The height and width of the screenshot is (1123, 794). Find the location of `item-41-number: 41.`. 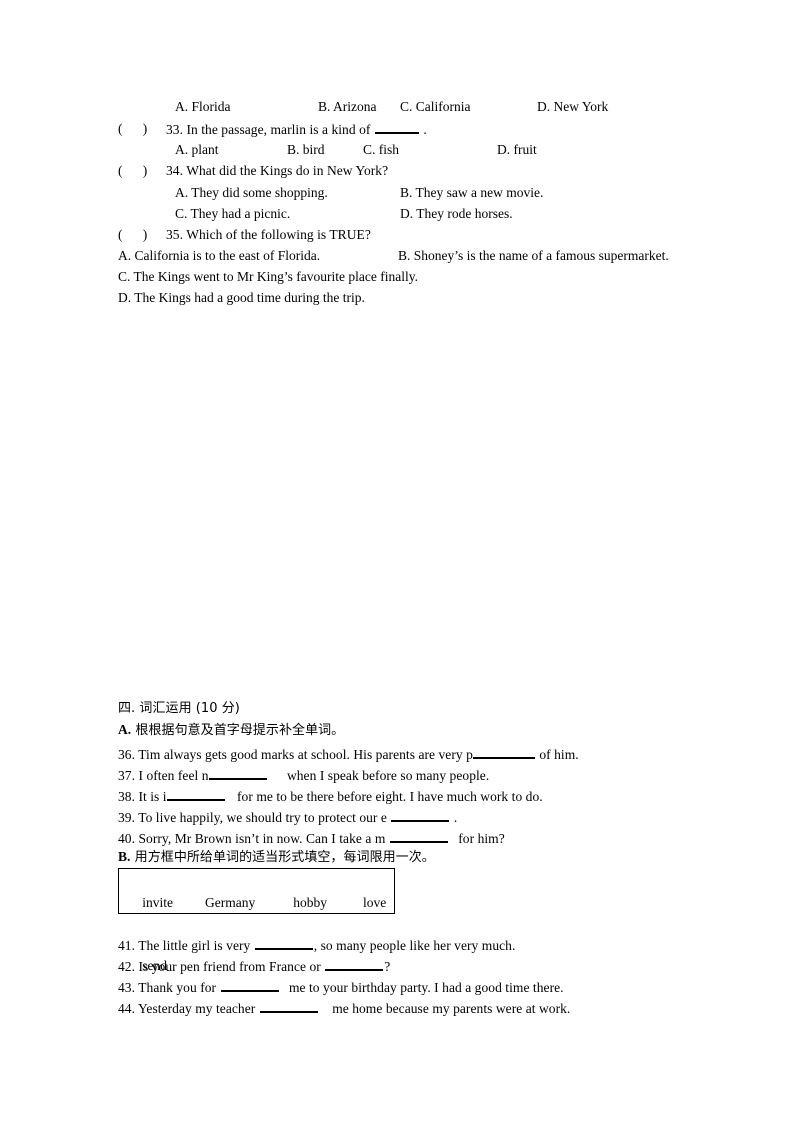

item-41-number: 41. is located at coordinates (127, 945).